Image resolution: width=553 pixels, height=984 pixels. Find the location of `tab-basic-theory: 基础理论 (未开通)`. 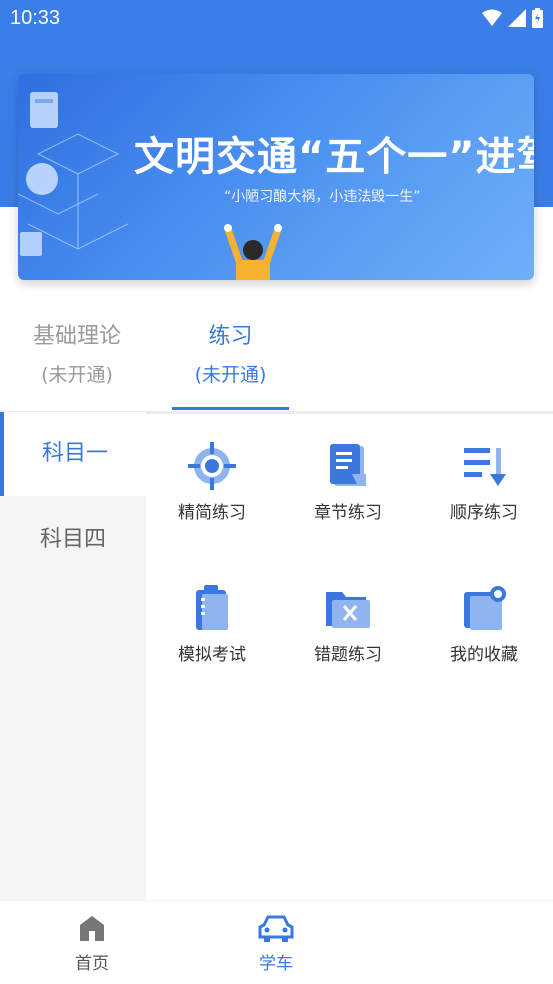

tab-basic-theory: 基础理论 (未开通) is located at coordinates (77, 356).